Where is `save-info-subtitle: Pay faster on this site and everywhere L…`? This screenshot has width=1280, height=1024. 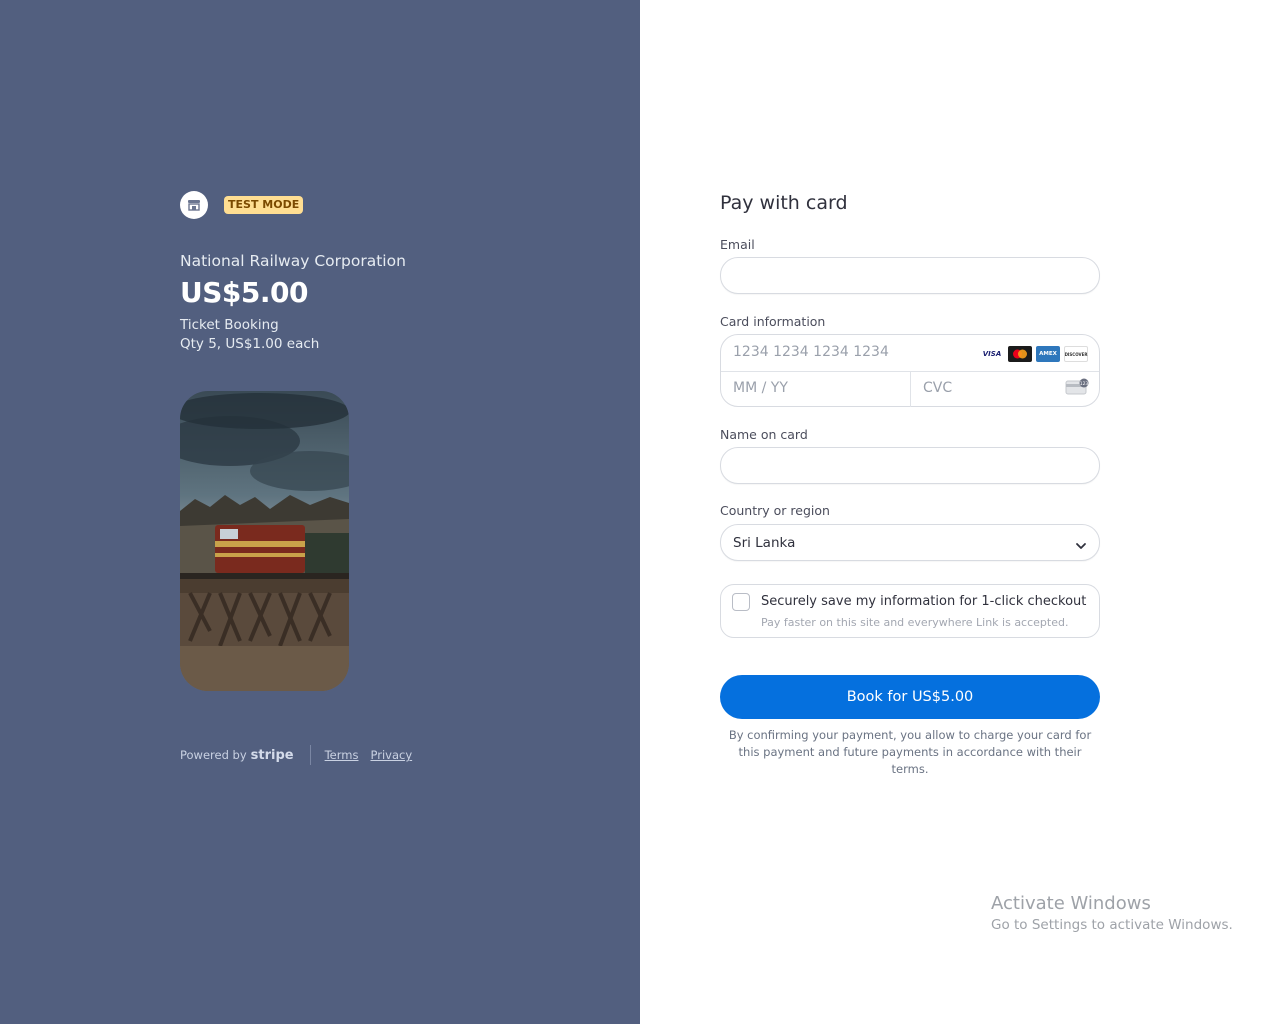 save-info-subtitle: Pay faster on this site and everywhere L… is located at coordinates (915, 622).